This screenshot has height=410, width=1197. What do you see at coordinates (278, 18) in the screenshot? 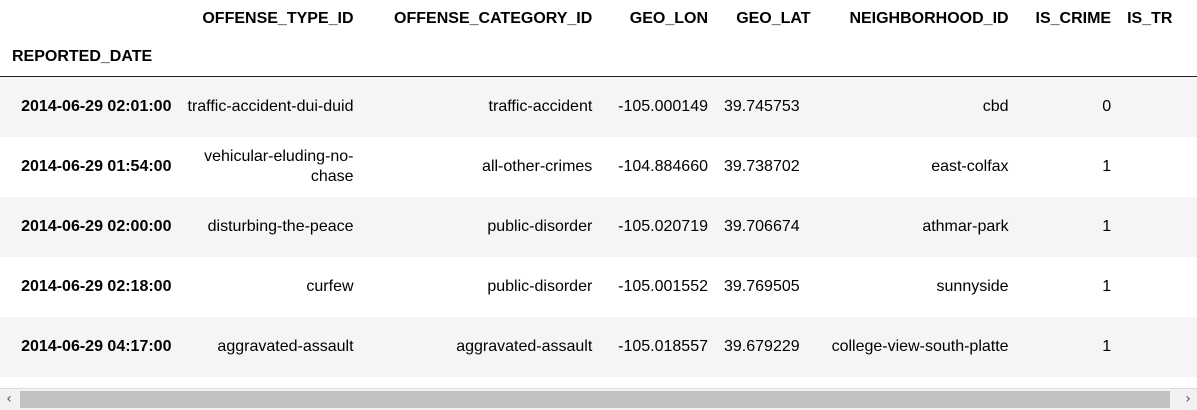
I see `column-header: OFFENSE_TYPE_ID` at bounding box center [278, 18].